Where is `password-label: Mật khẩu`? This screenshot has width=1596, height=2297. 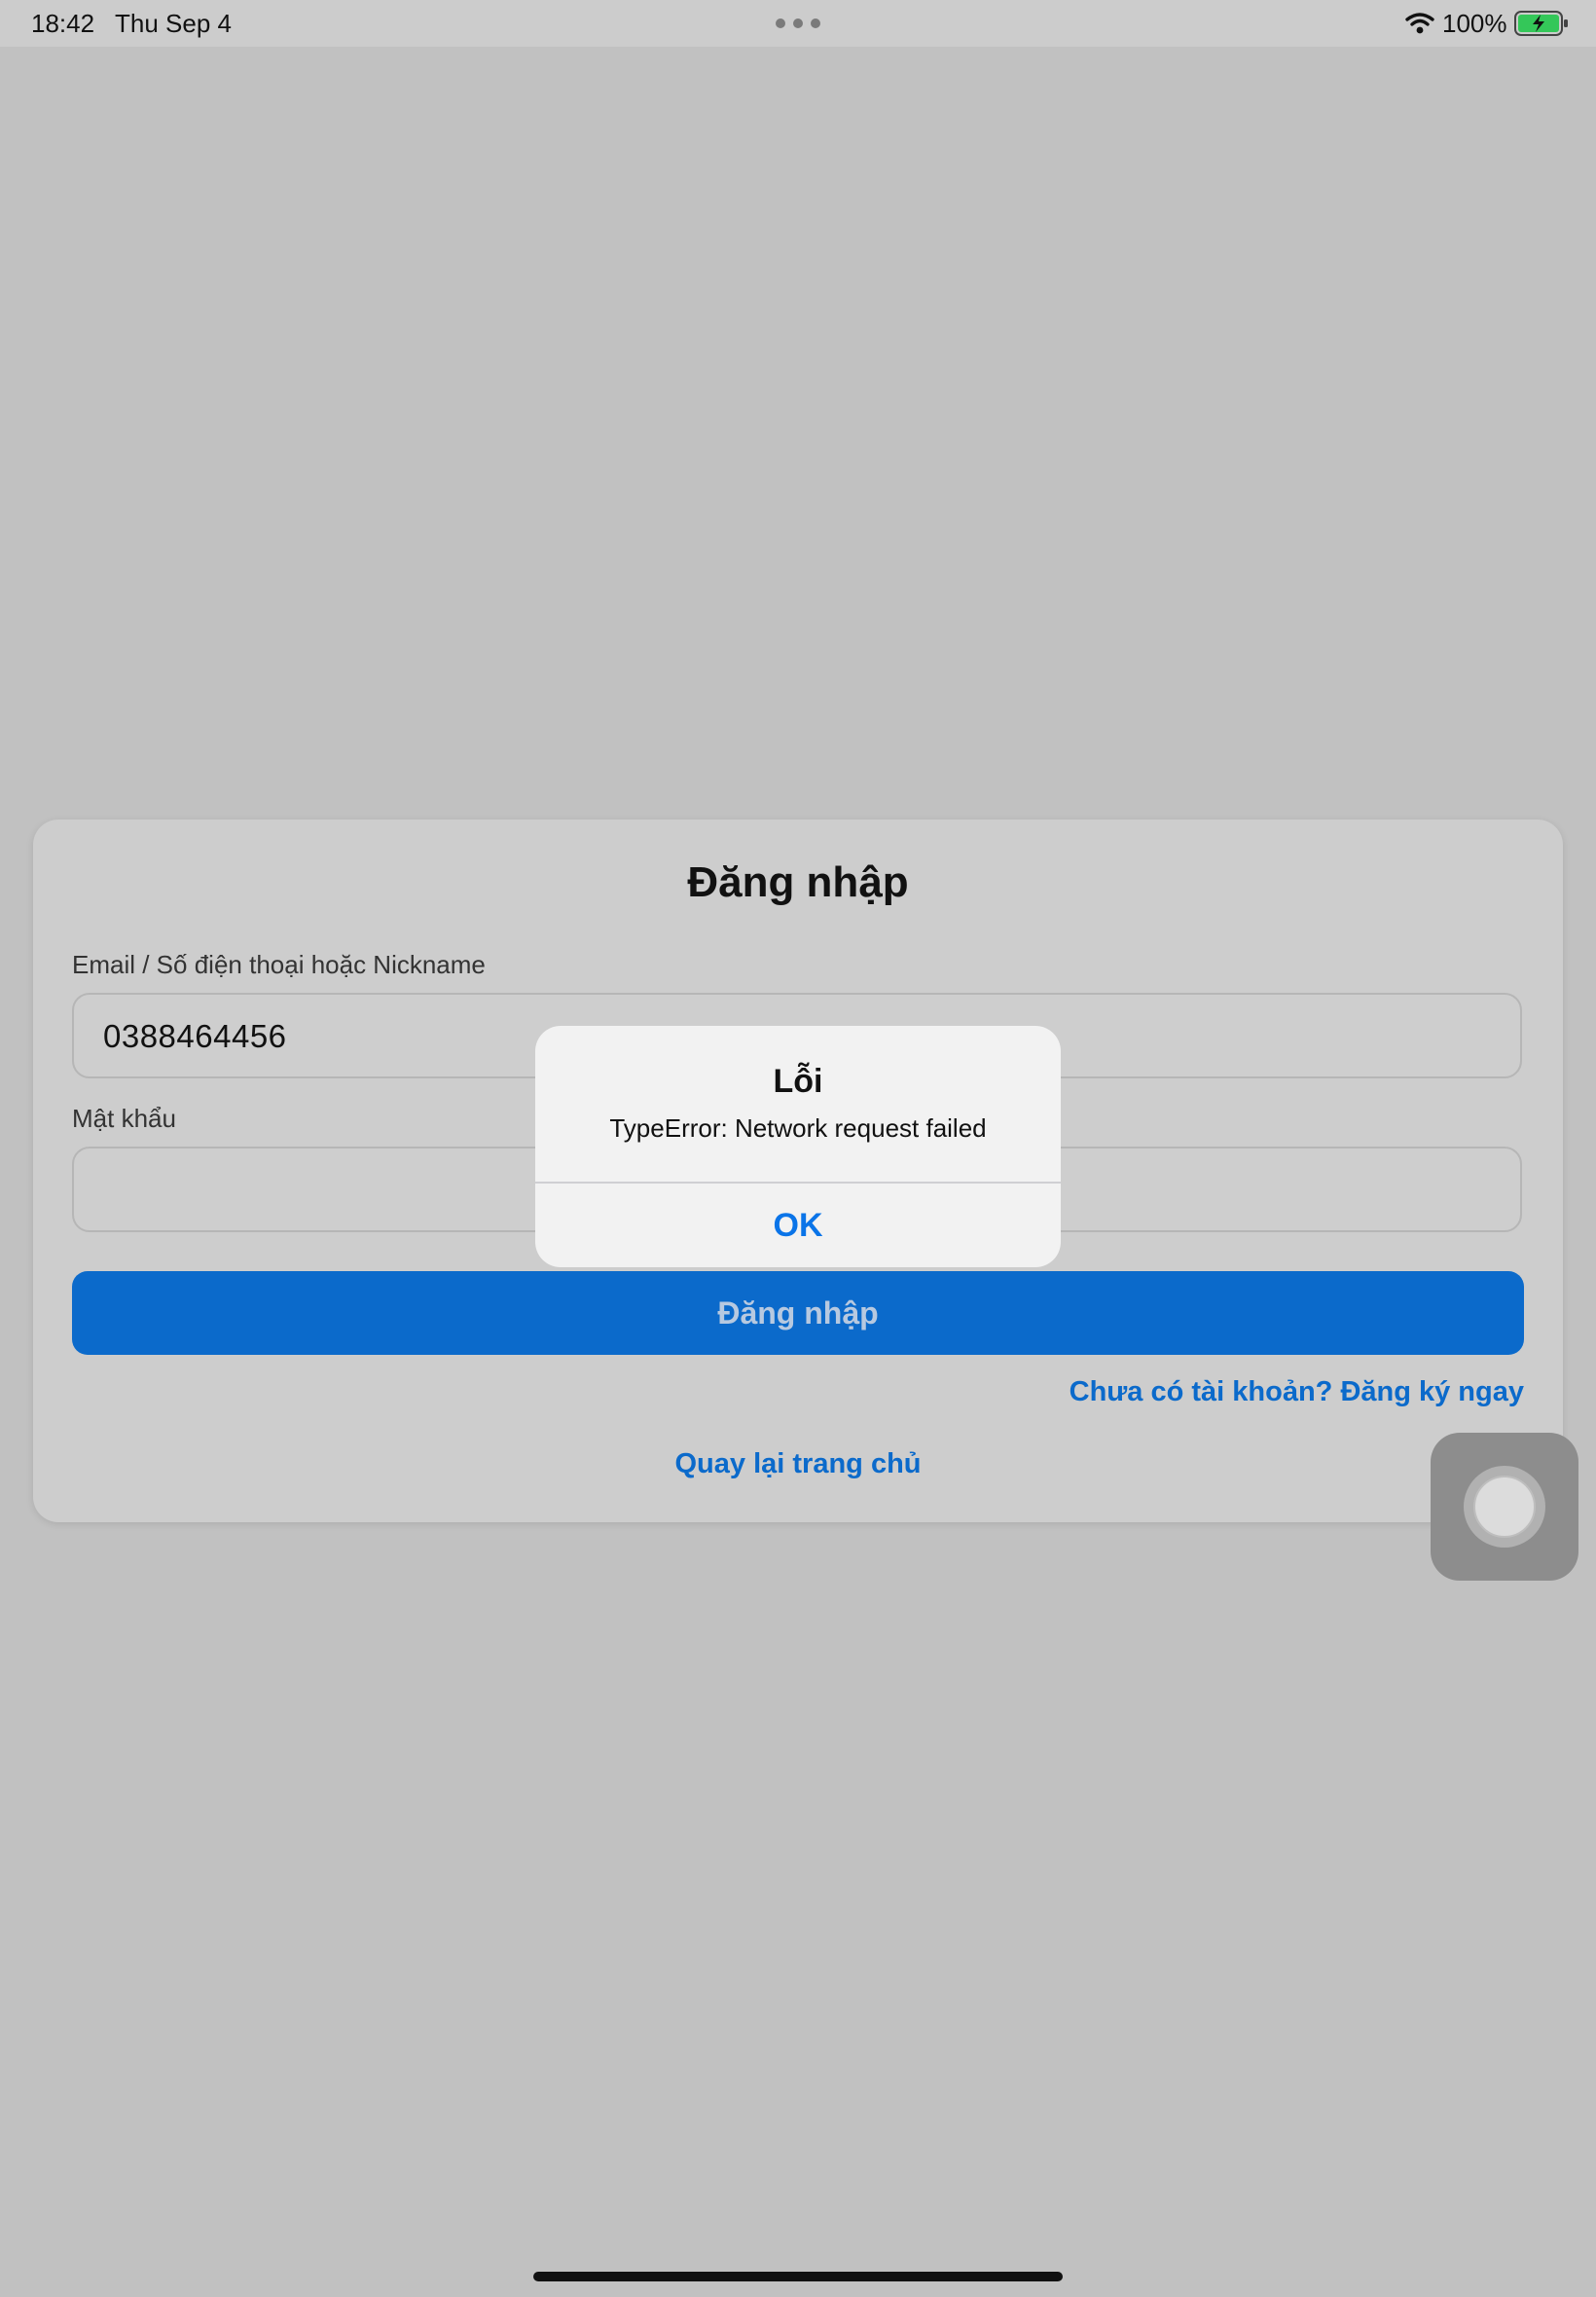
password-label: Mật khẩu is located at coordinates (124, 1118).